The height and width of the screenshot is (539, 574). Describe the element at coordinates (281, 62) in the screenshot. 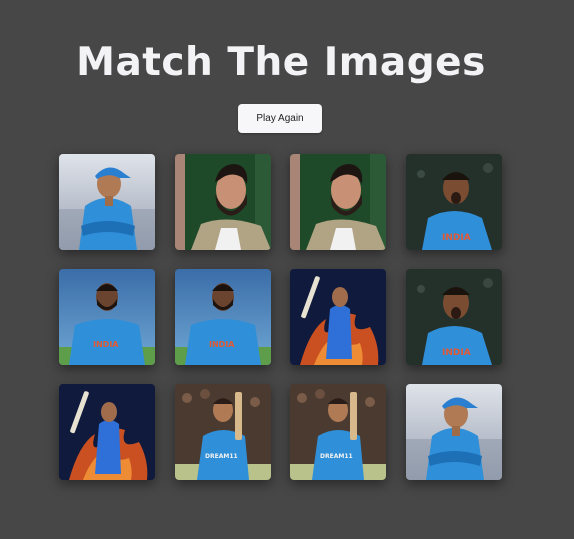

I see `page-title: Match The Images` at that location.